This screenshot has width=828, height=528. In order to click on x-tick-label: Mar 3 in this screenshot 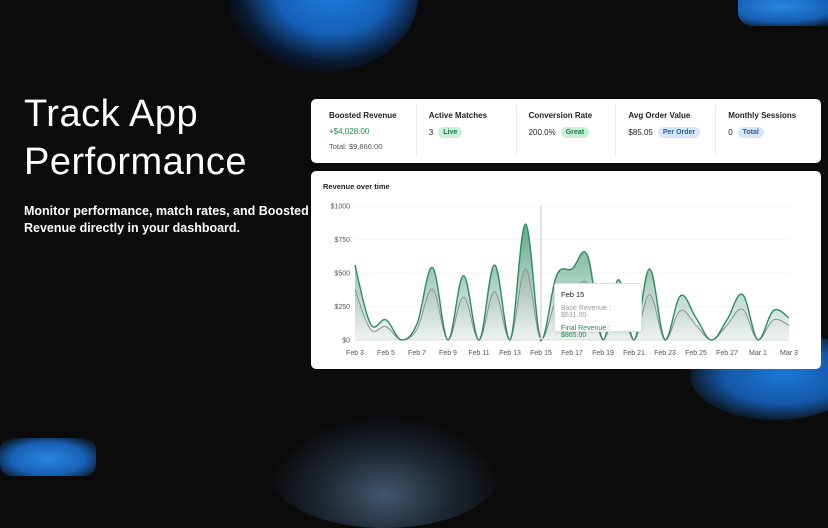, I will do `click(789, 353)`.